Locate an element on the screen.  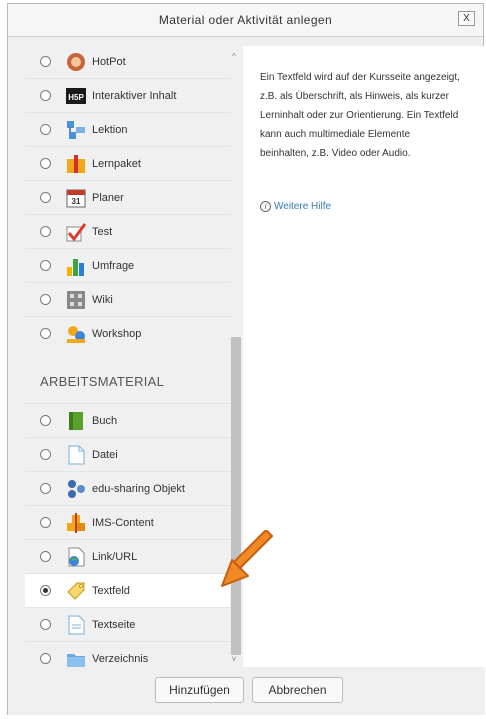
section-heading-arbeitsmaterial: ARBEITSMATERIAL is located at coordinates (102, 381).